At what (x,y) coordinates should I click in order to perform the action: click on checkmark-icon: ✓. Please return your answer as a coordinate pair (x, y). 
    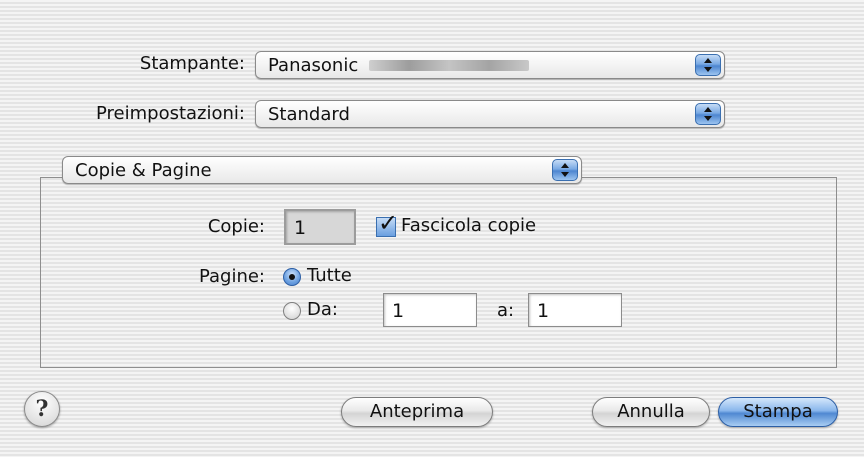
    Looking at the image, I should click on (388, 223).